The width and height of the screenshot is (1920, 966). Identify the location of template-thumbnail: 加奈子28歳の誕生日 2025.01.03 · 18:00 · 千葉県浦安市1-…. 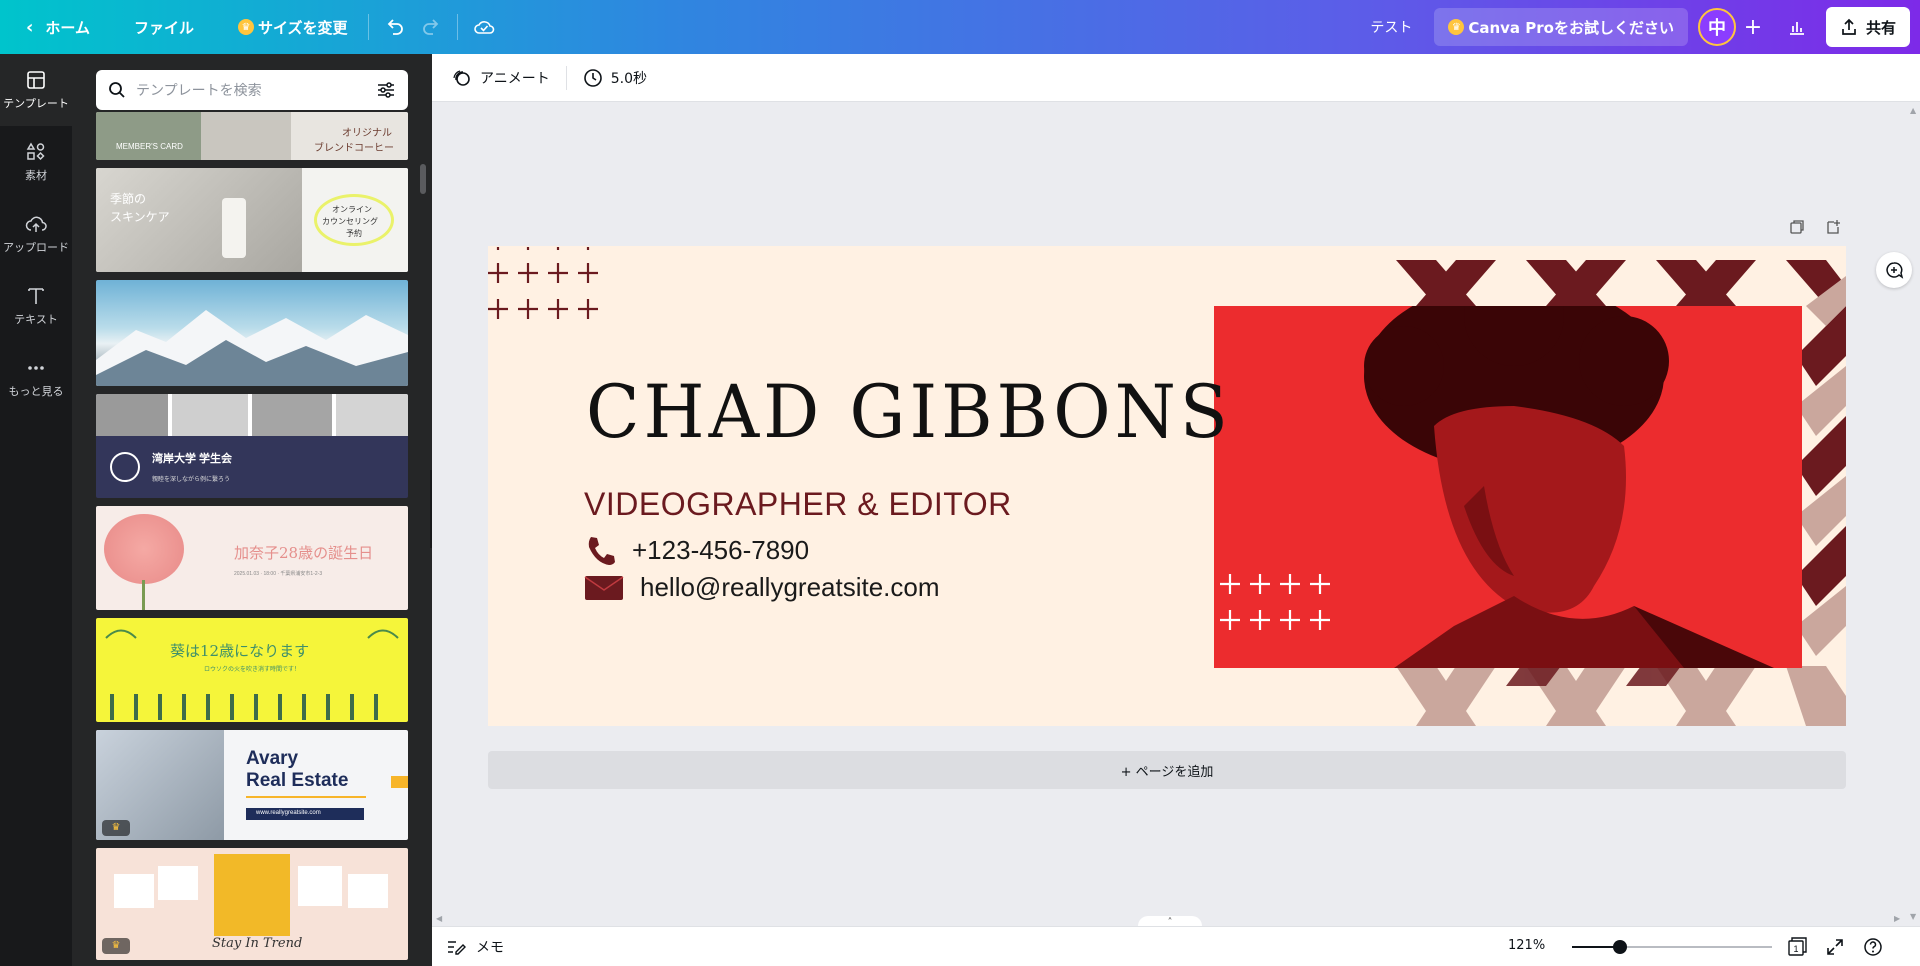
(252, 558).